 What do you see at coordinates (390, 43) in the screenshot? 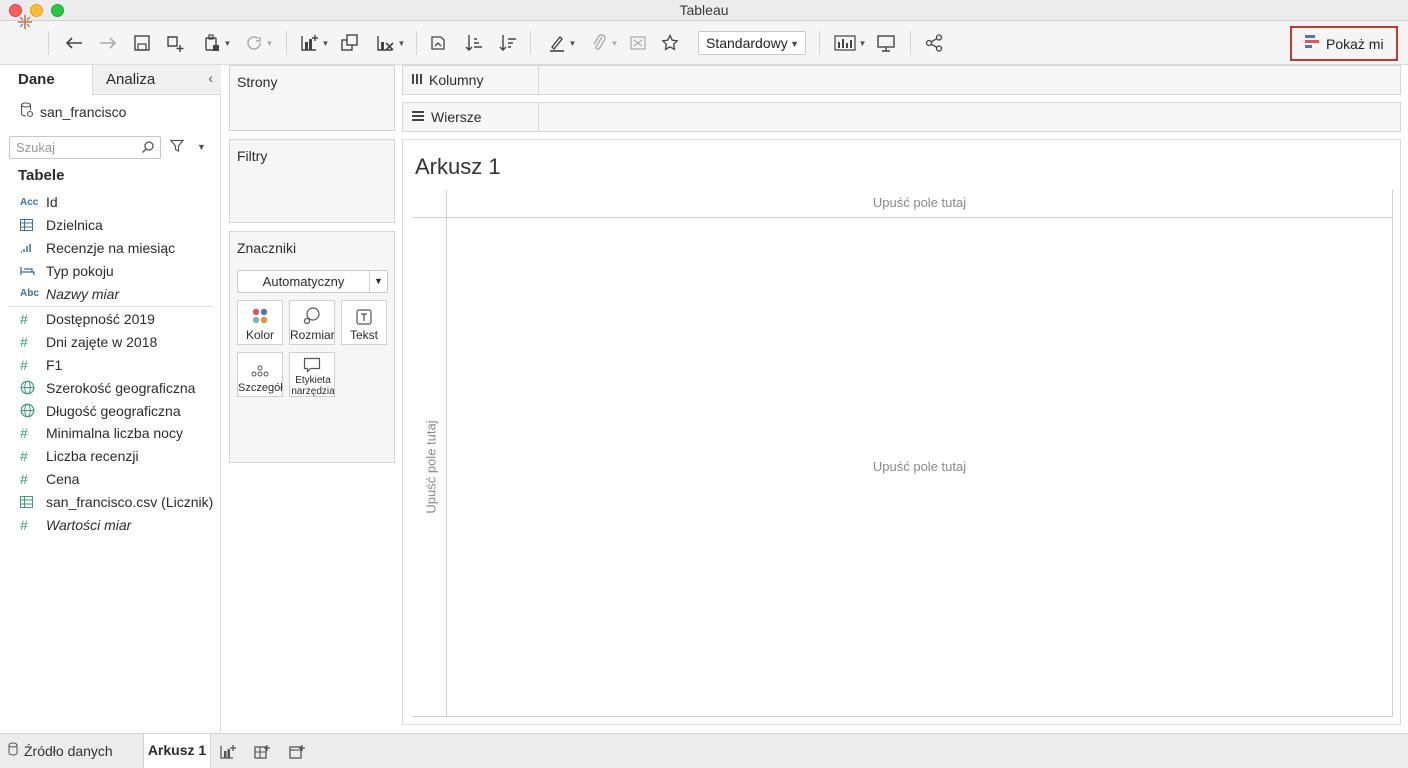
I see `clear-sheet-icon: ▼` at bounding box center [390, 43].